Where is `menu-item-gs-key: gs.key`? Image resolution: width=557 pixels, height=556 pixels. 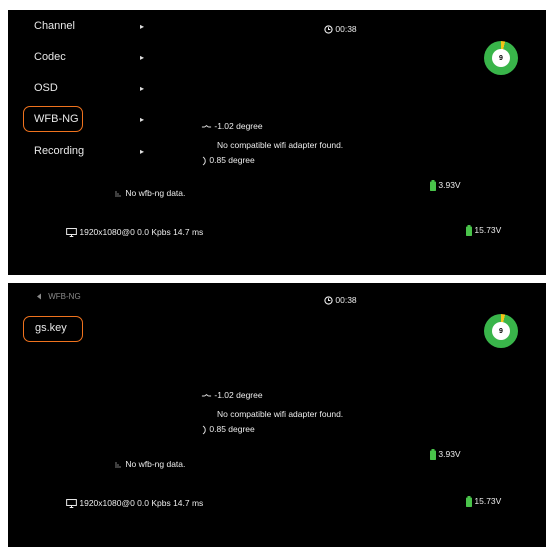
menu-item-gs-key: gs.key is located at coordinates (51, 328).